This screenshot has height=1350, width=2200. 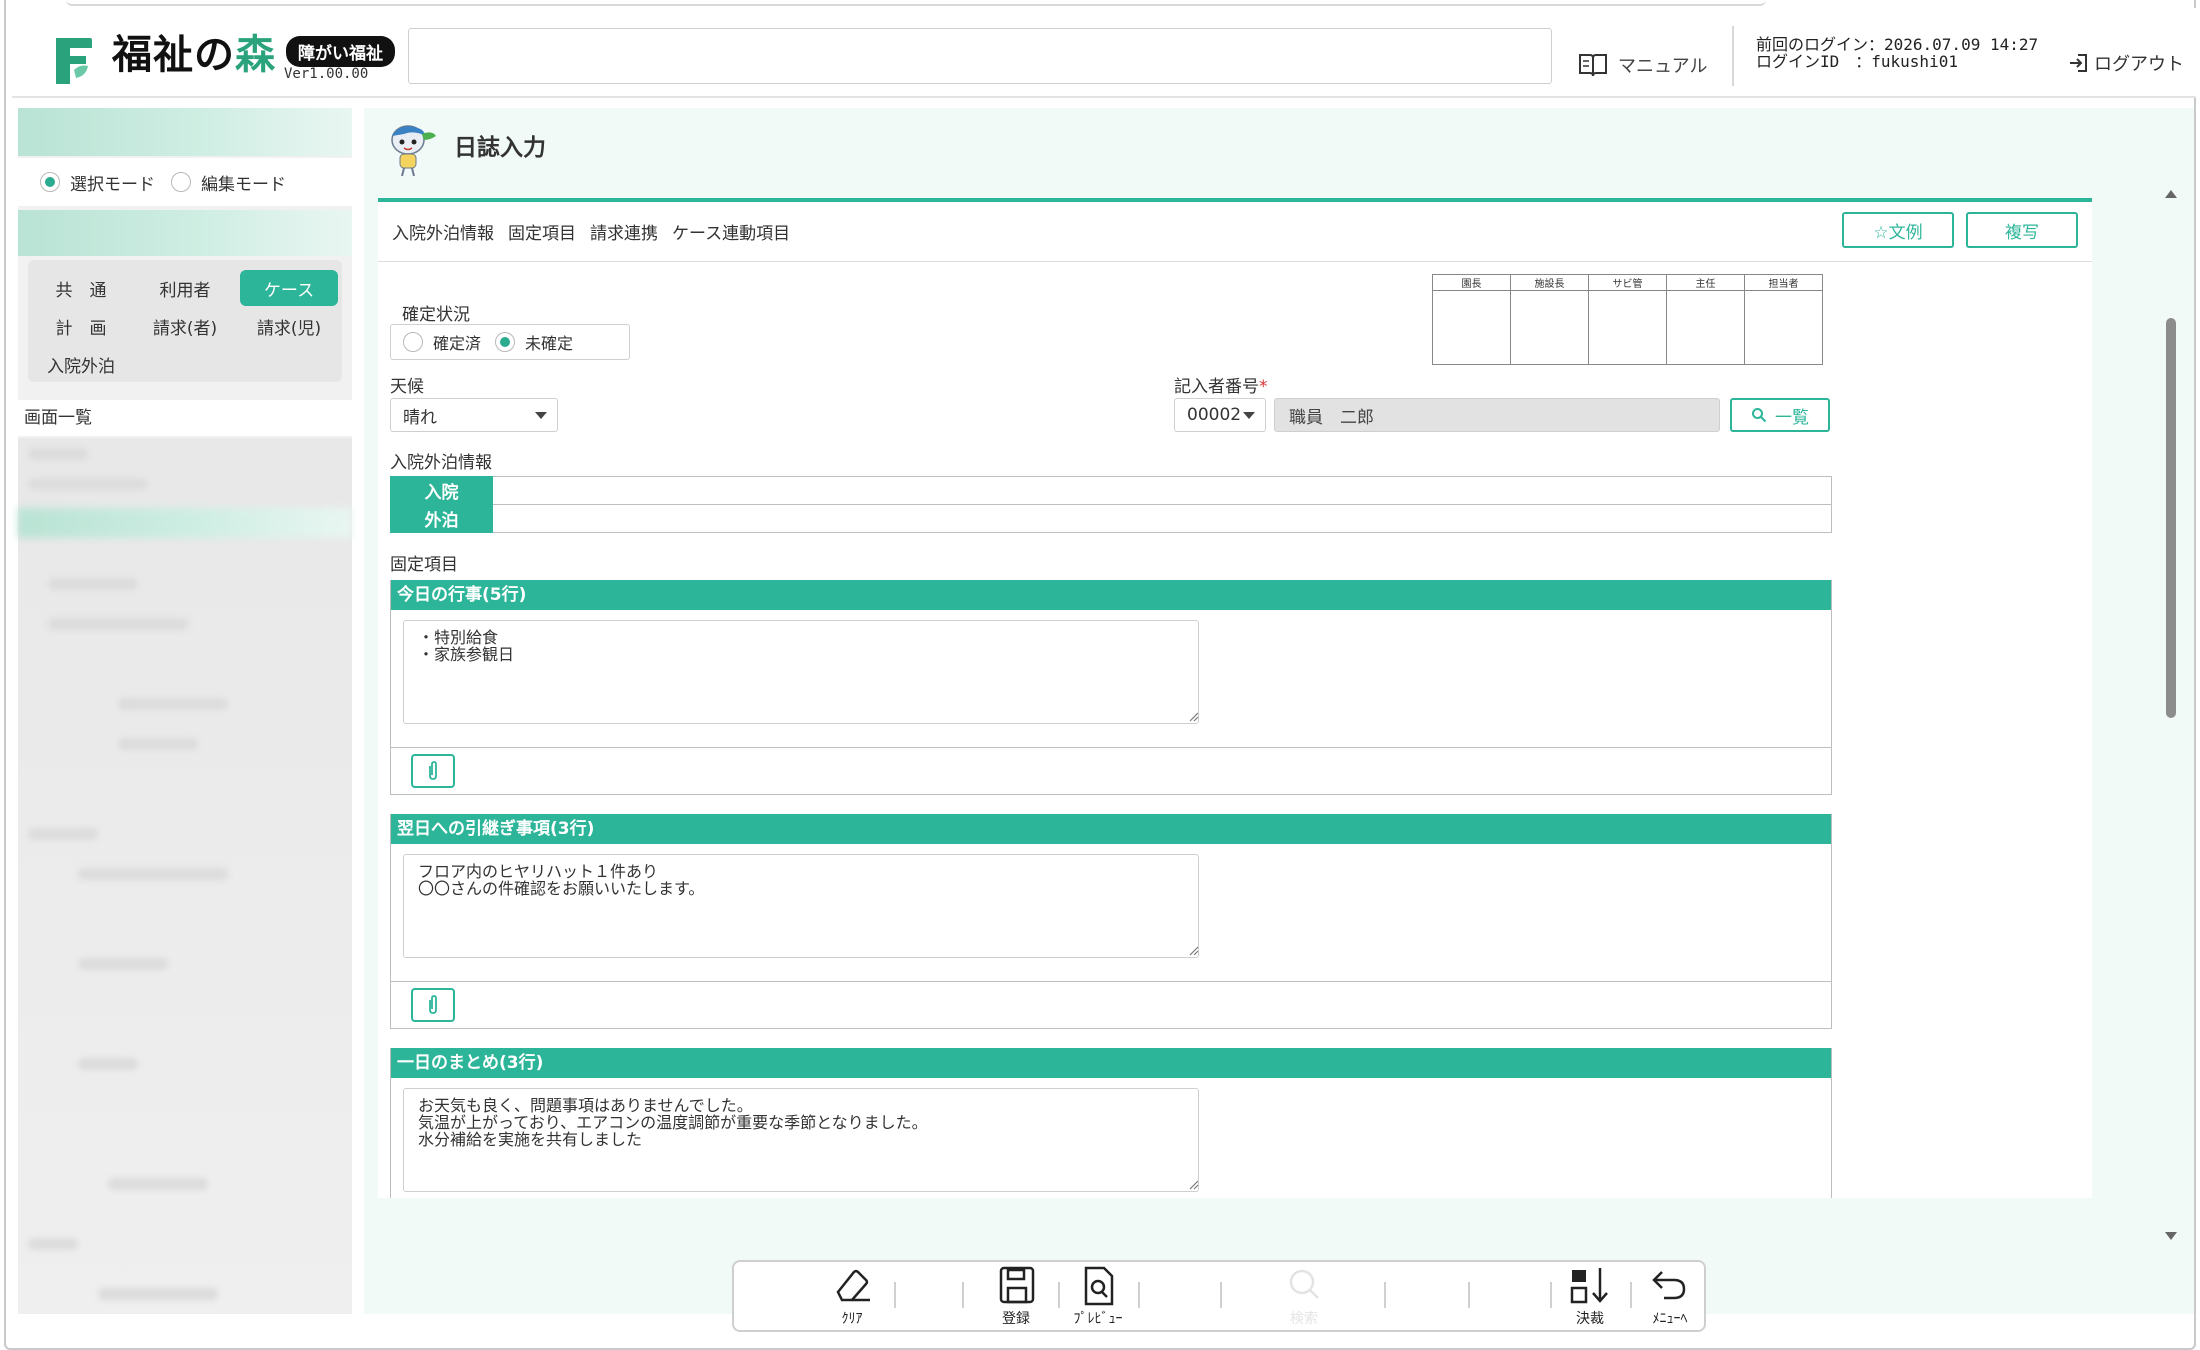 What do you see at coordinates (1098, 1319) in the screenshot?
I see `preview-label: ﾌﾟﾚﾋﾞｭｰ` at bounding box center [1098, 1319].